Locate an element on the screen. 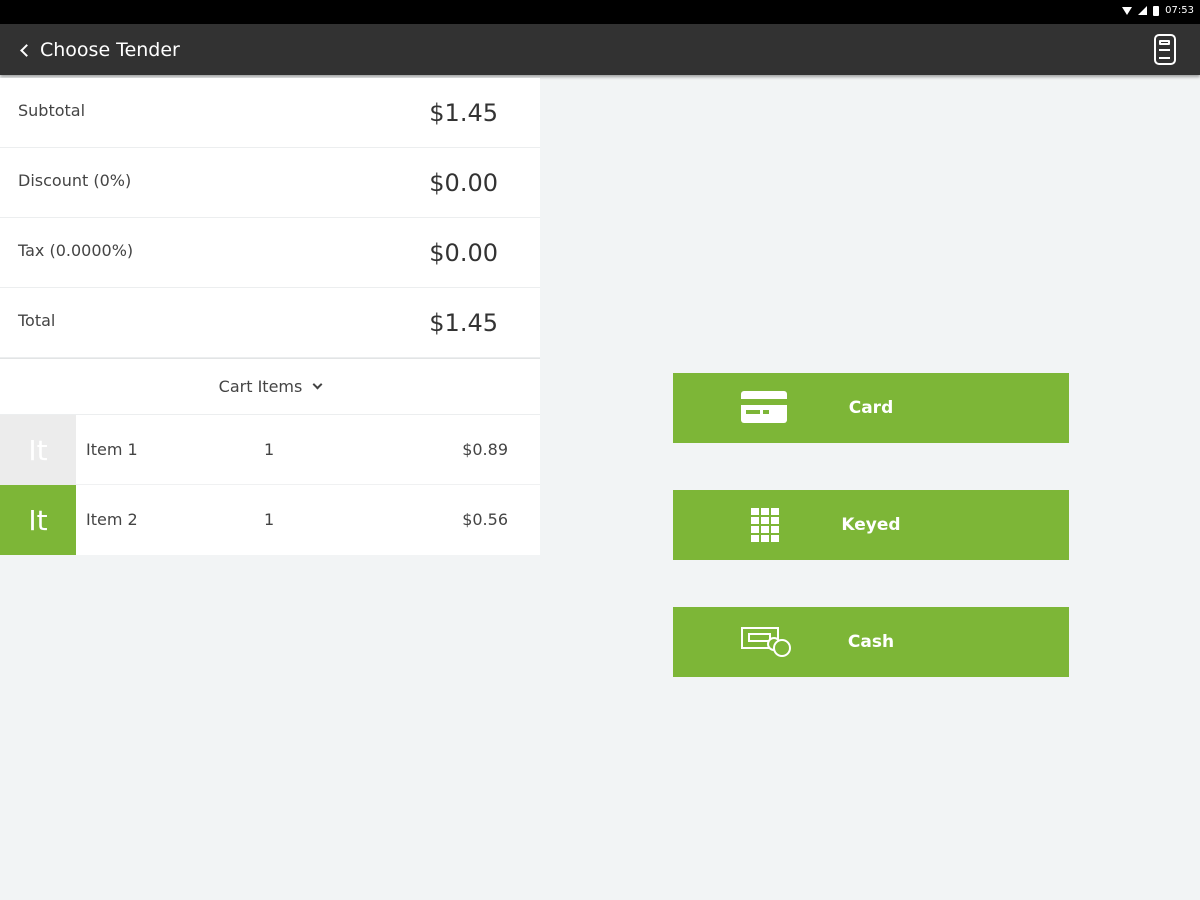 The height and width of the screenshot is (900, 1200). discount-label: Discount (0%) is located at coordinates (75, 180).